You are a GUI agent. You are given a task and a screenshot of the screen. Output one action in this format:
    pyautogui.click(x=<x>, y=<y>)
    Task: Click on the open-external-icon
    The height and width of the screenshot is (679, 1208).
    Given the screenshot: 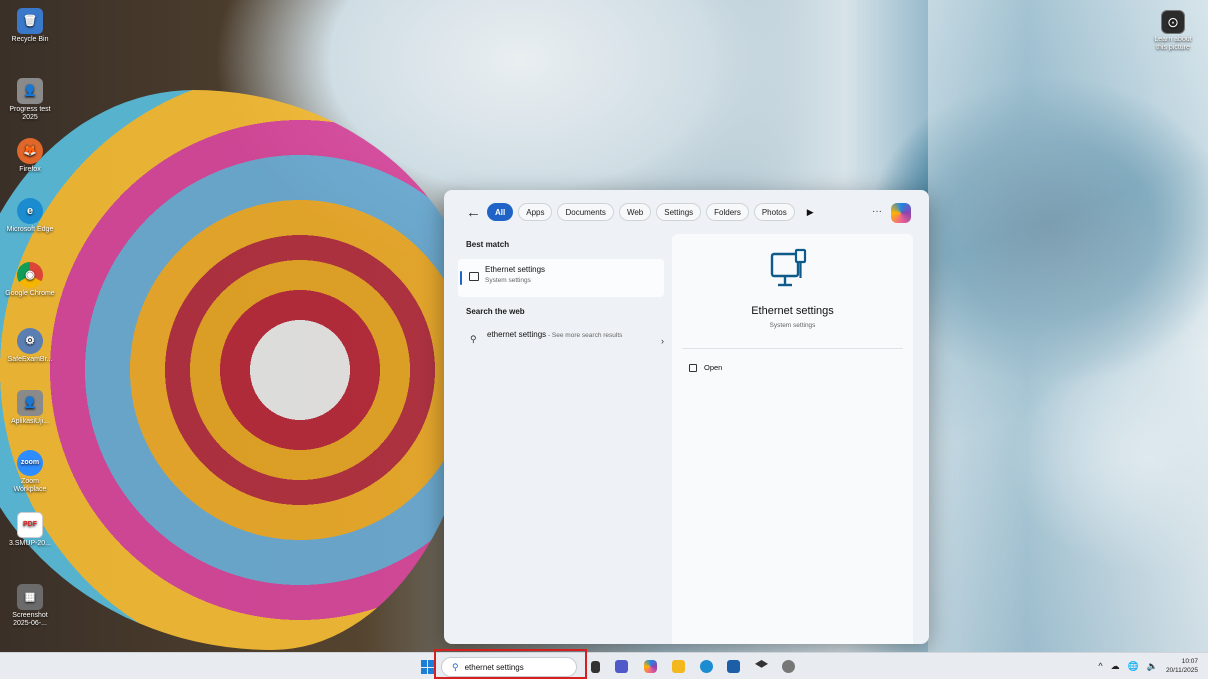 What is the action you would take?
    pyautogui.click(x=693, y=367)
    